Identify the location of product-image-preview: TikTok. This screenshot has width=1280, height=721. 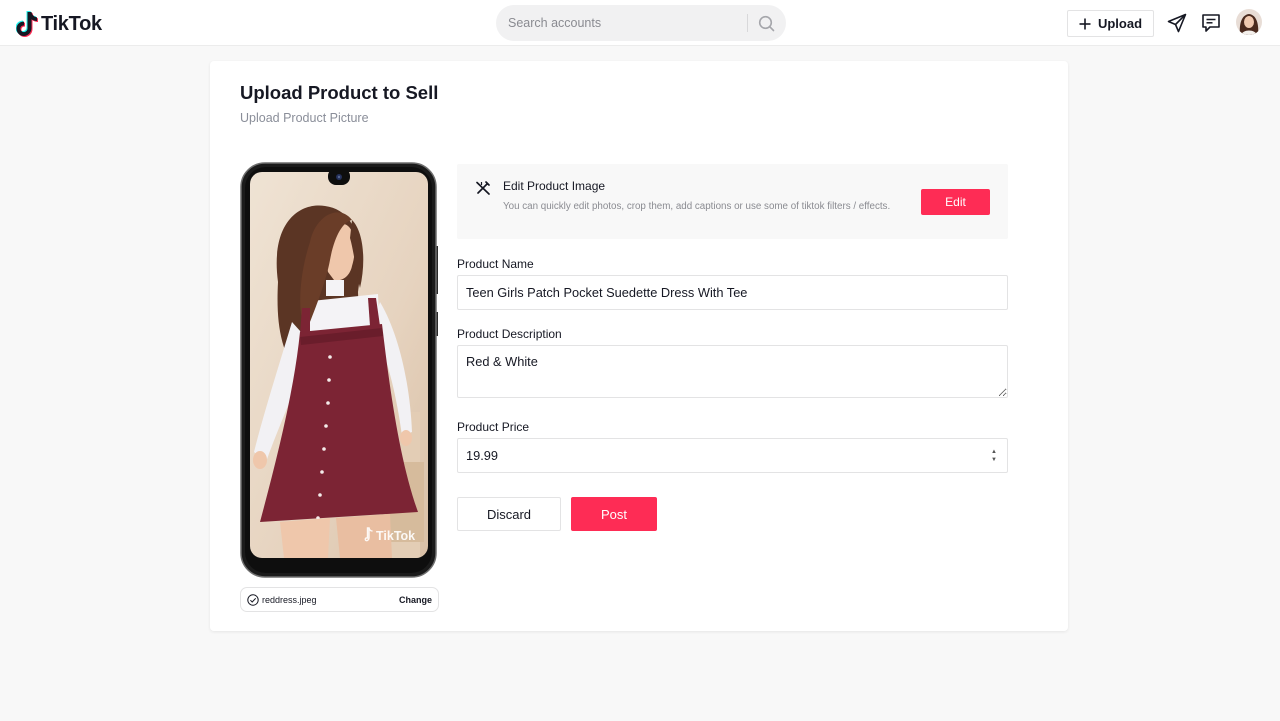
(339, 370).